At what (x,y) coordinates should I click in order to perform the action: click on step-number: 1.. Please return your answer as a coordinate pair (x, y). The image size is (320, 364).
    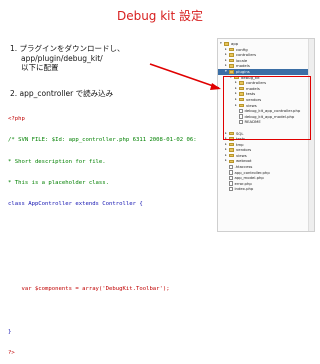
    Looking at the image, I should click on (14, 48).